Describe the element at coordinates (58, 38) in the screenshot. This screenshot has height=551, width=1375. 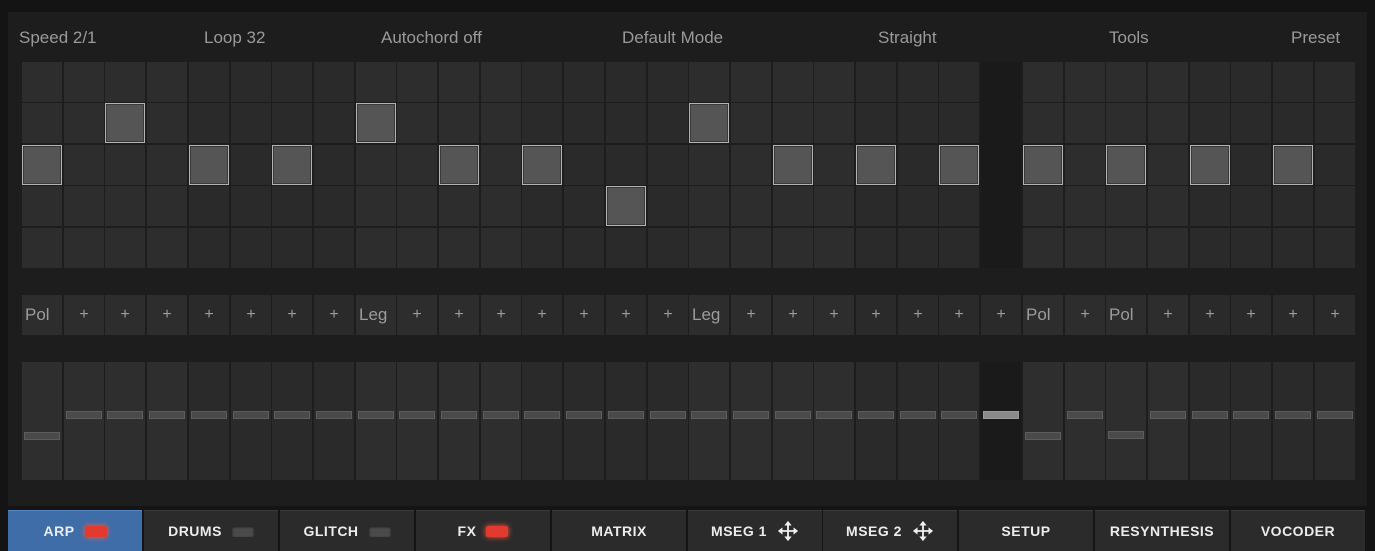
I see `speed-selector: Speed 2/1` at that location.